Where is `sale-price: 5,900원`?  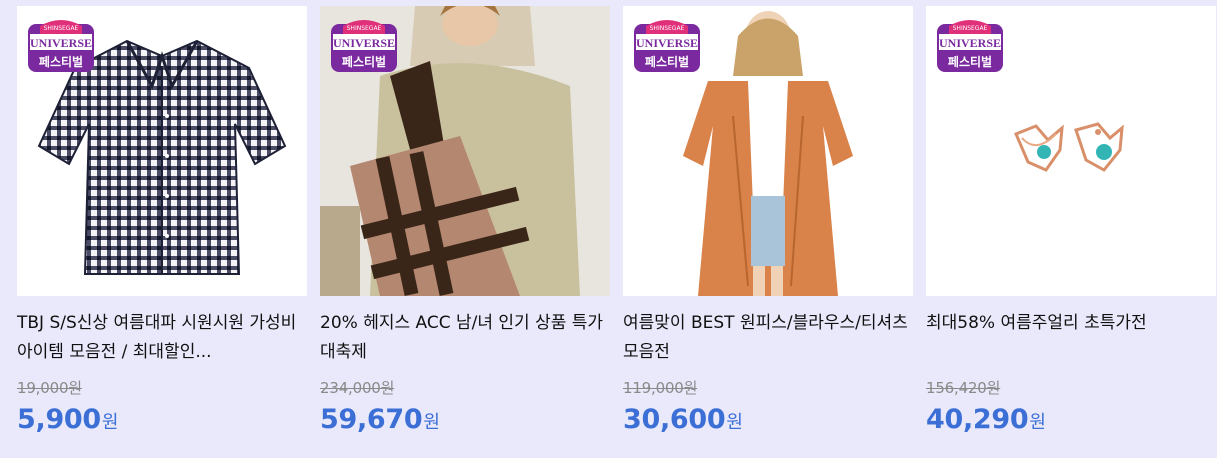 sale-price: 5,900원 is located at coordinates (67, 424).